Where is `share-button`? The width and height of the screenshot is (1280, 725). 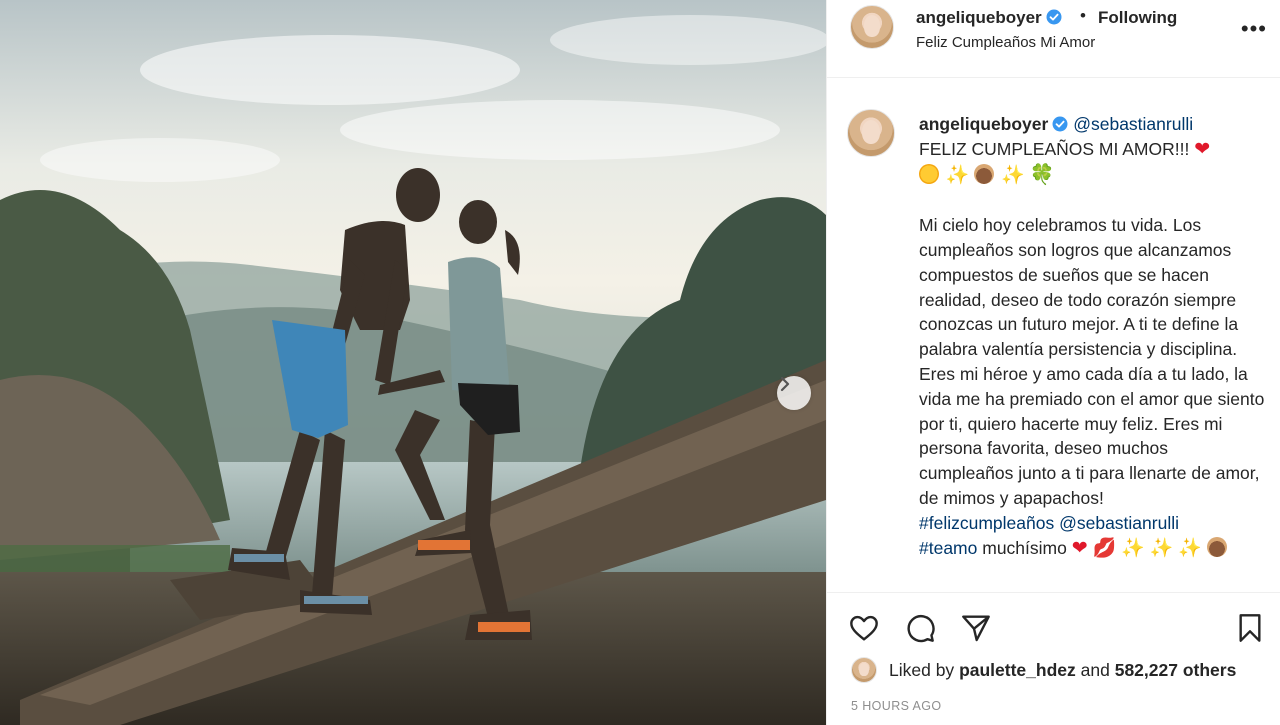
share-button is located at coordinates (976, 628).